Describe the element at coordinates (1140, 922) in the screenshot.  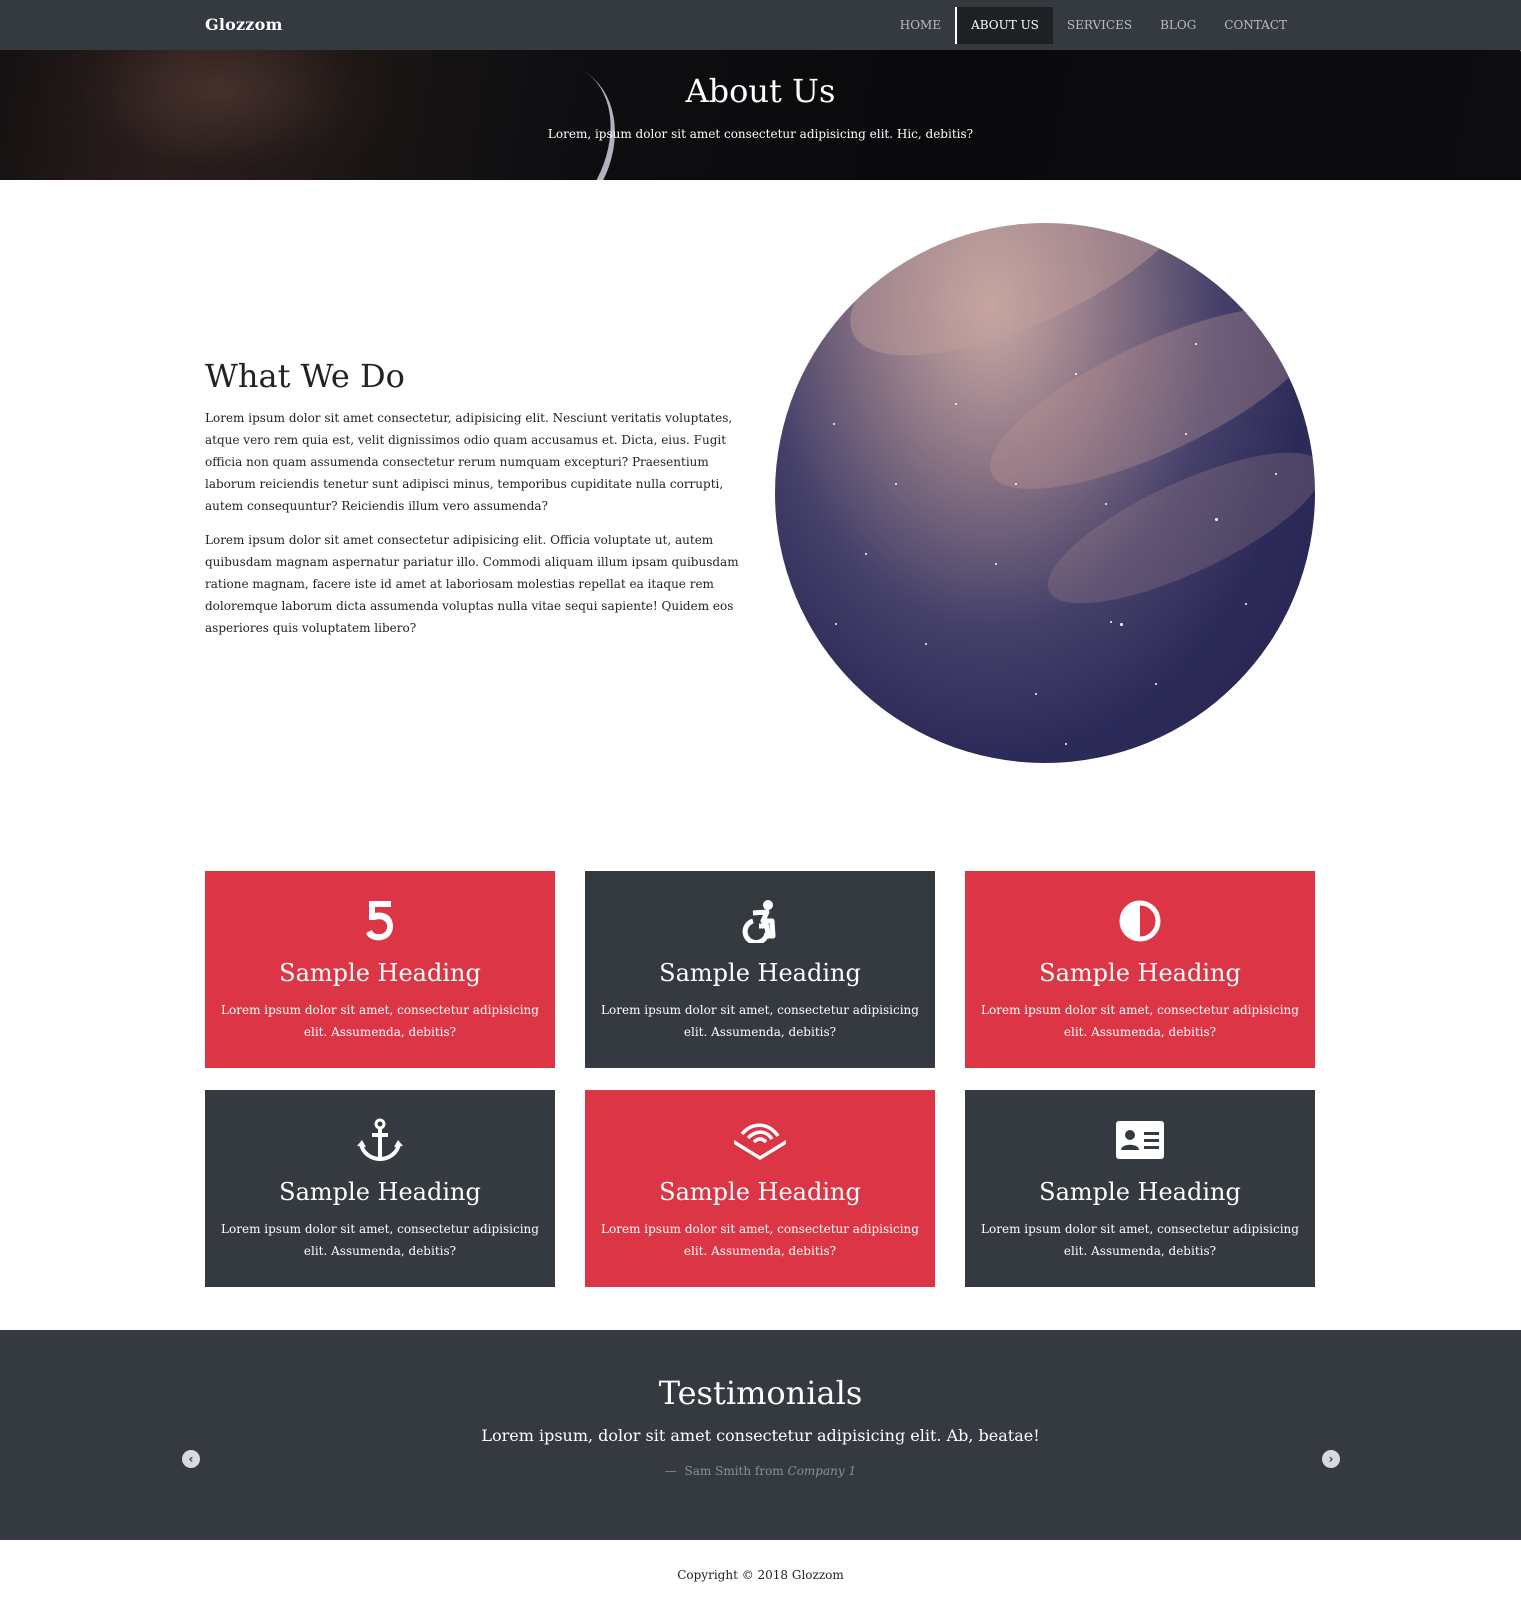
I see `adjust-icon` at that location.